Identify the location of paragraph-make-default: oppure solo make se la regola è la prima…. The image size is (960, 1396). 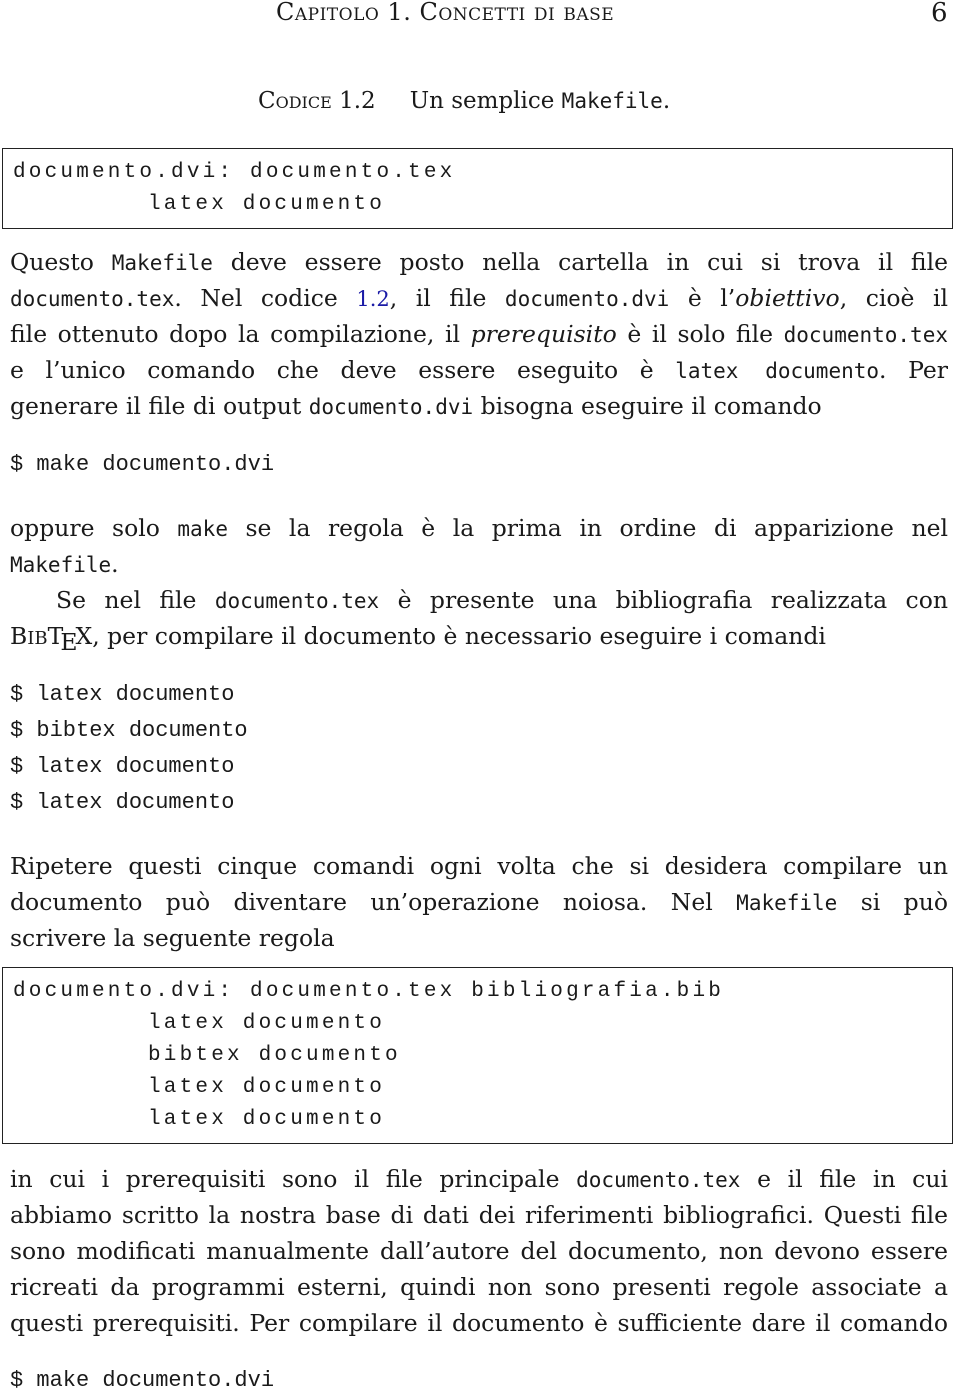
(479, 546).